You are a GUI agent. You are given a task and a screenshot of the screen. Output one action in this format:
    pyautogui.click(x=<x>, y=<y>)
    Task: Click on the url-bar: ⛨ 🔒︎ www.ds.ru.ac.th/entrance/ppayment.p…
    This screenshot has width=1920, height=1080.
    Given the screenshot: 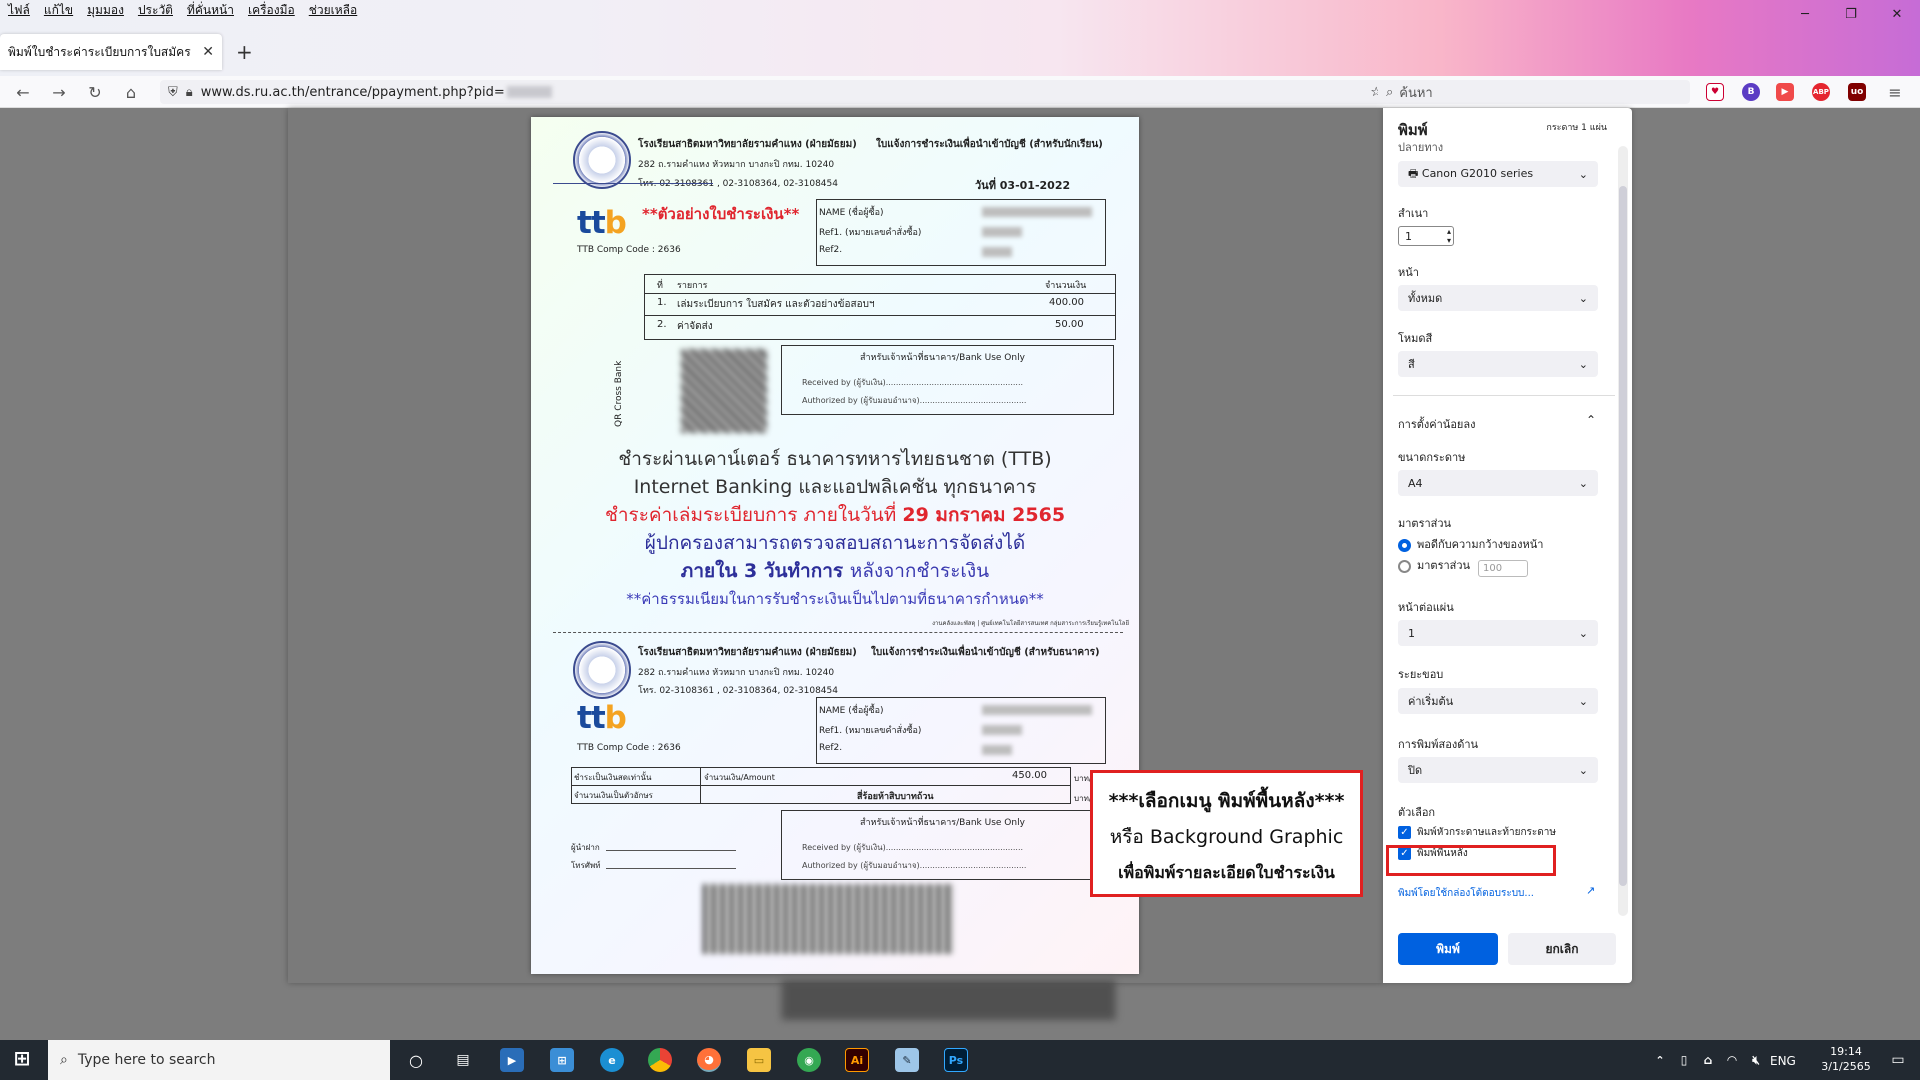 What is the action you would take?
    pyautogui.click(x=775, y=92)
    